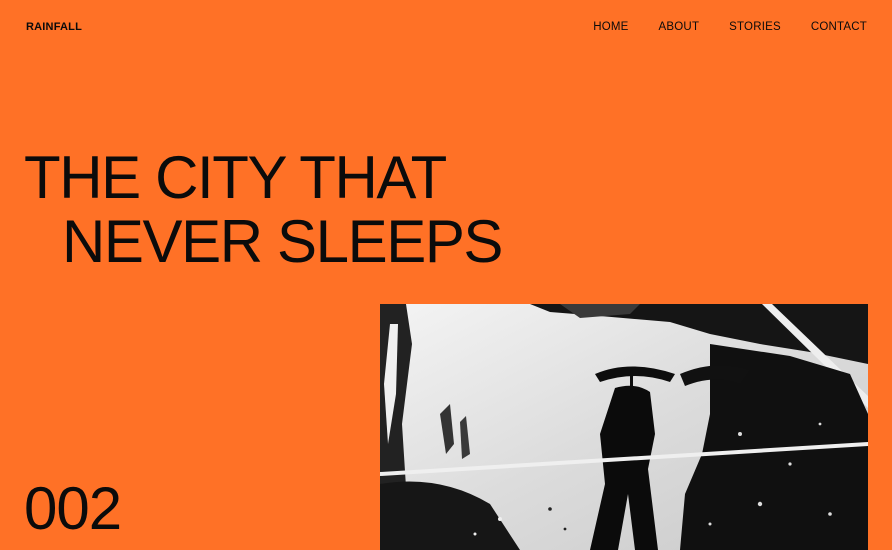 This screenshot has width=892, height=550. What do you see at coordinates (73, 508) in the screenshot?
I see `issue-number: 002` at bounding box center [73, 508].